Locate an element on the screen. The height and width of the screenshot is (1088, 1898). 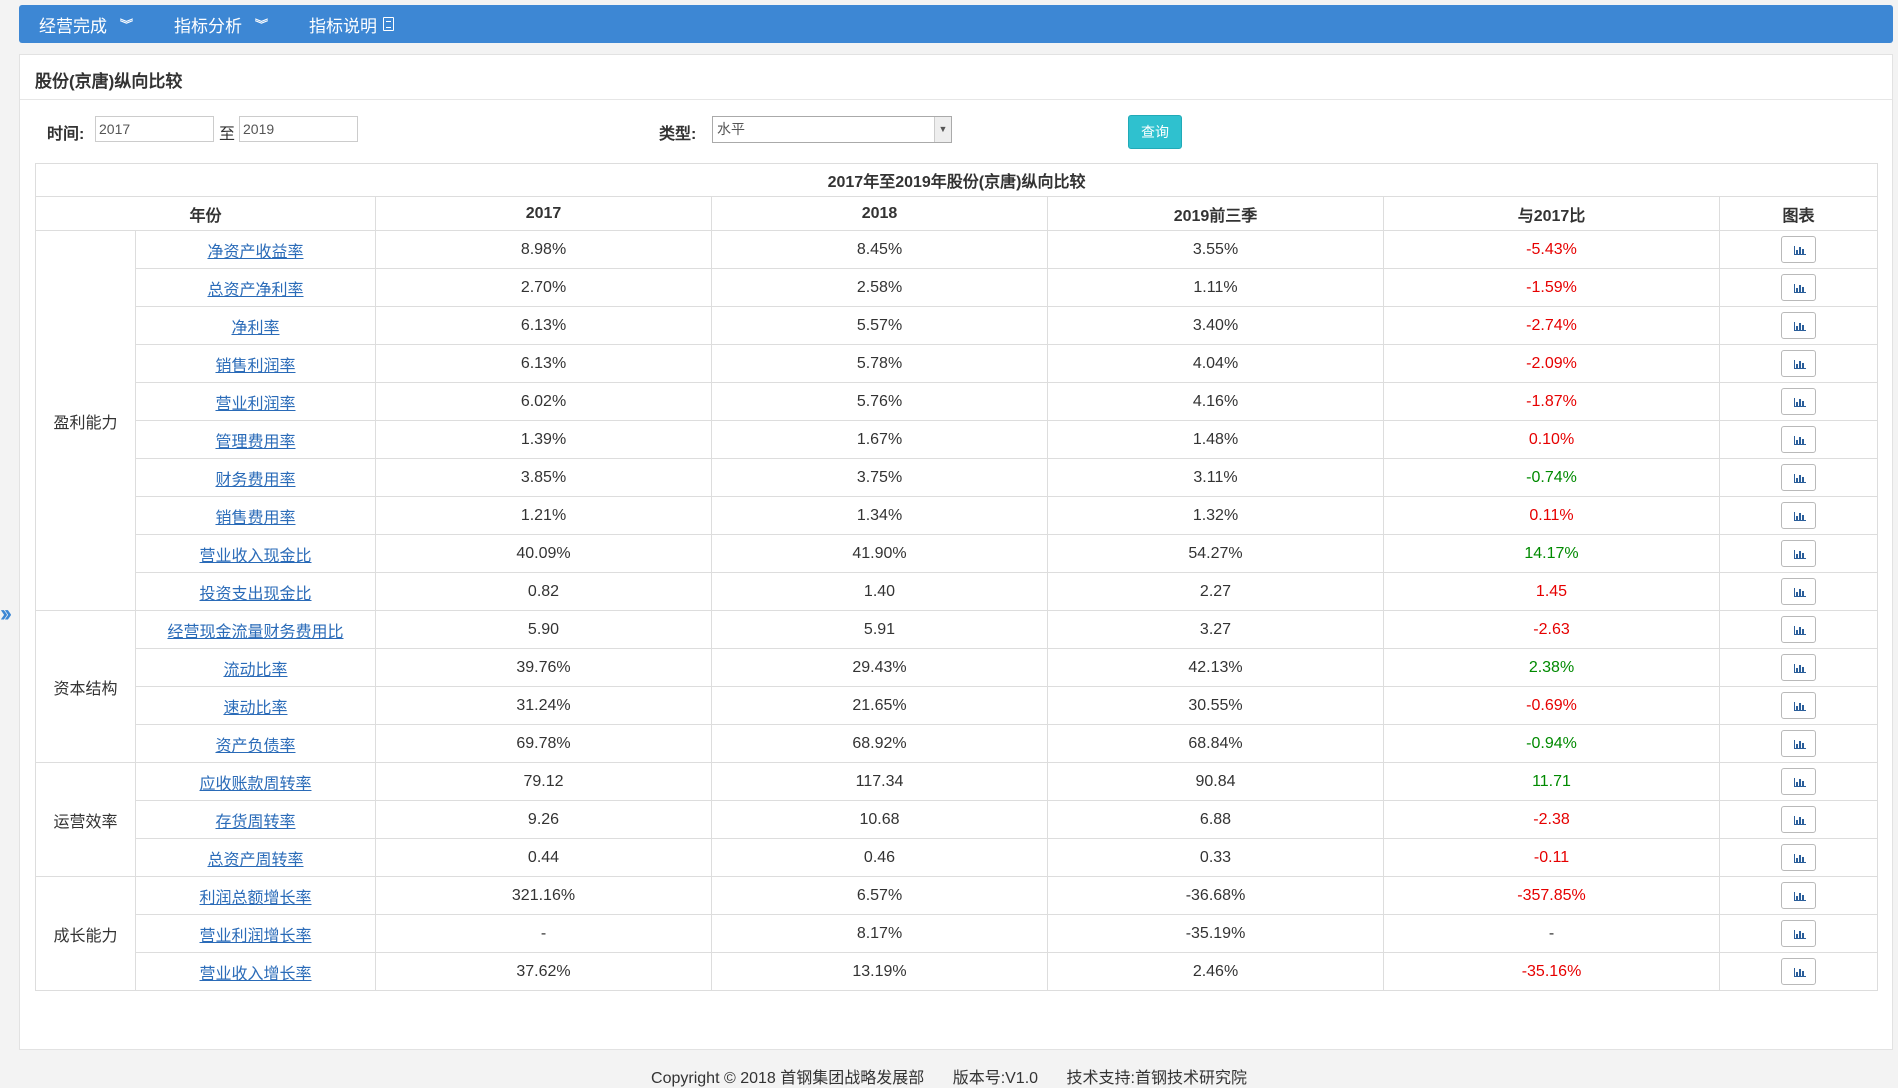
indicator-link: 净利率 is located at coordinates (255, 328).